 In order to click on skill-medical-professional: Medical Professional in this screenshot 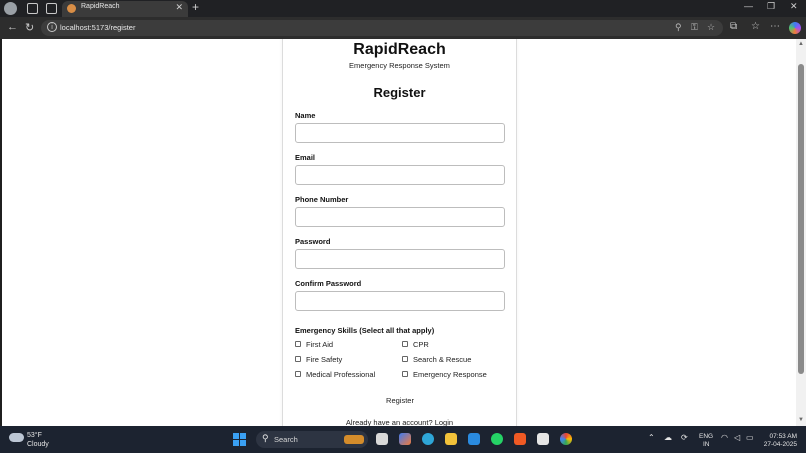, I will do `click(335, 374)`.